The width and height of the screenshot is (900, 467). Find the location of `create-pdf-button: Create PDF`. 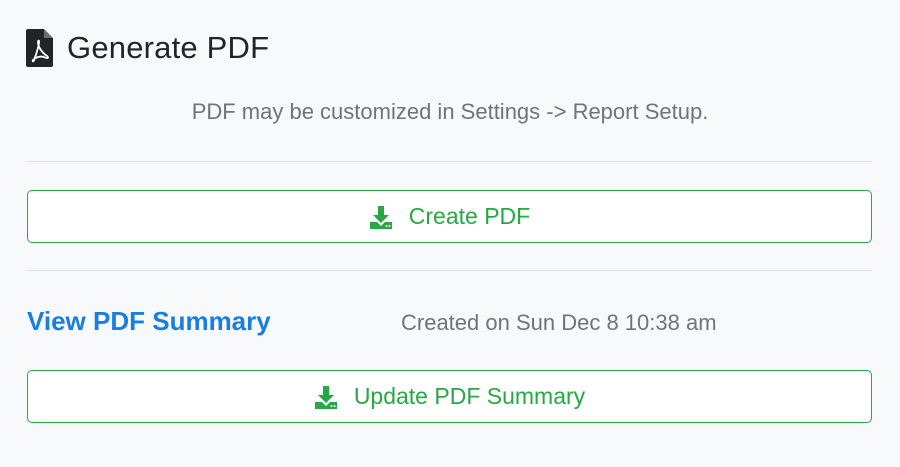

create-pdf-button: Create PDF is located at coordinates (449, 216).